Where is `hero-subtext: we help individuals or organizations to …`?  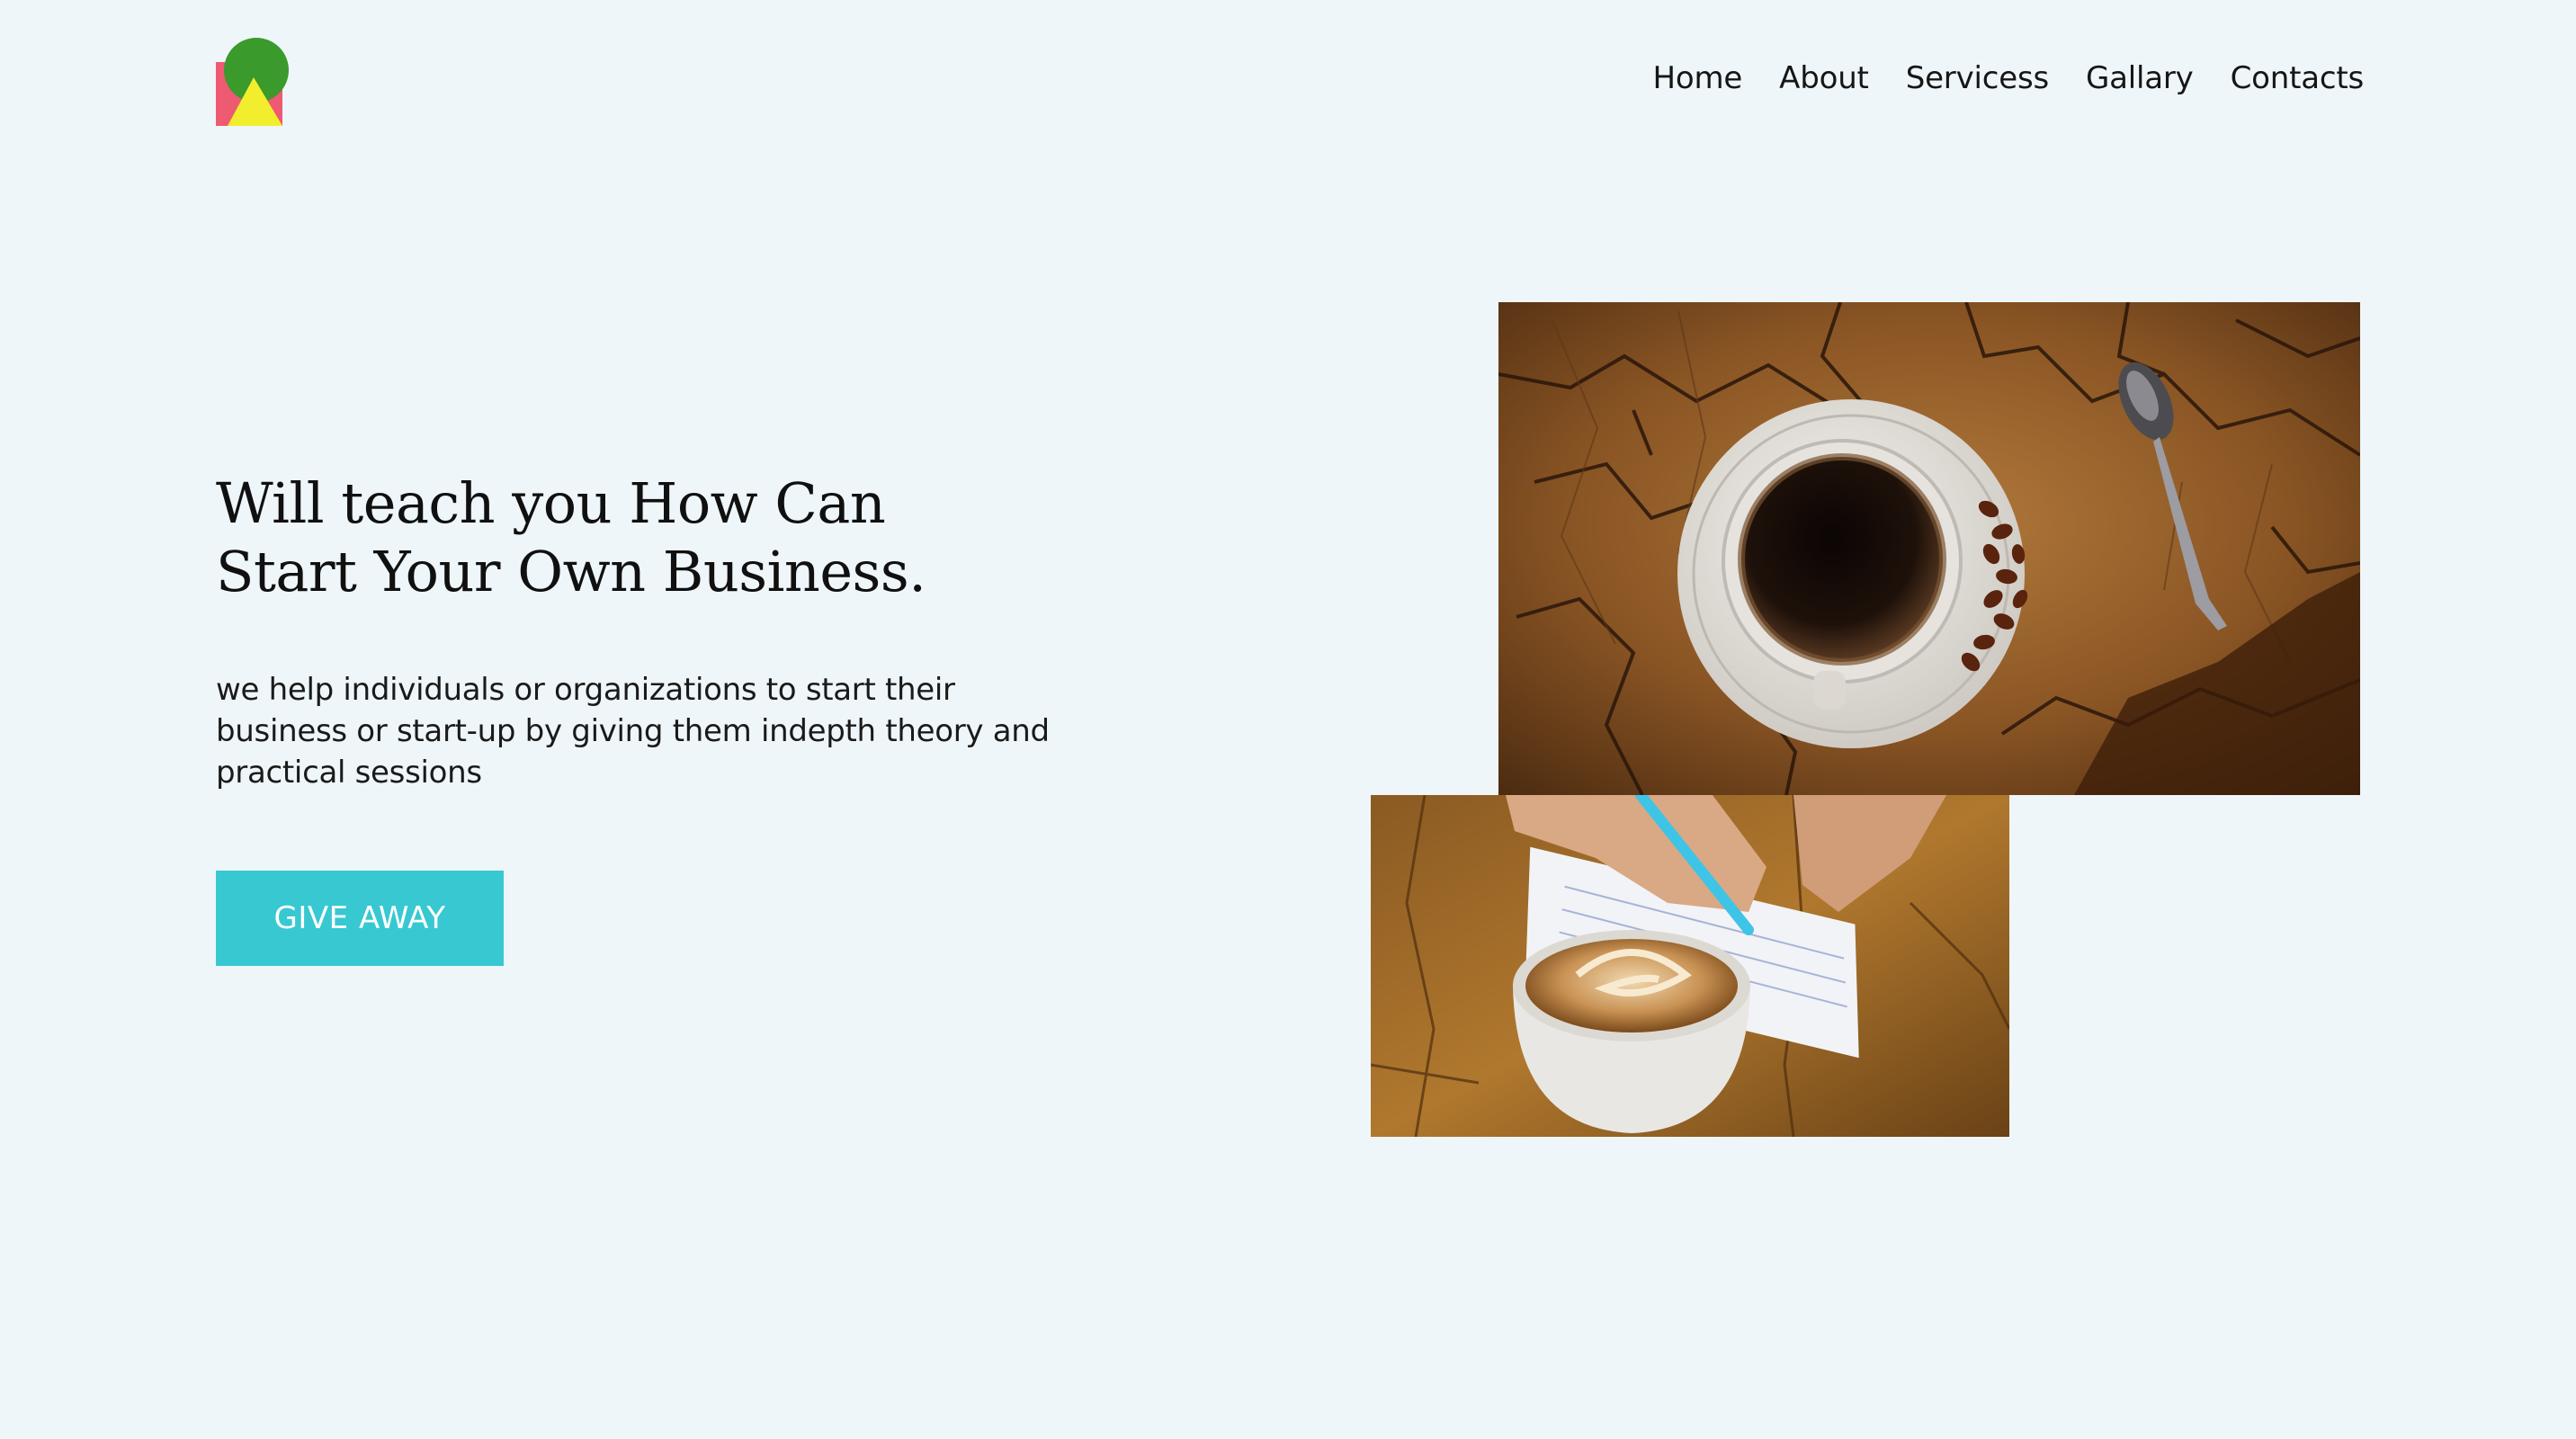 hero-subtext: we help individuals or organizations to … is located at coordinates (633, 732).